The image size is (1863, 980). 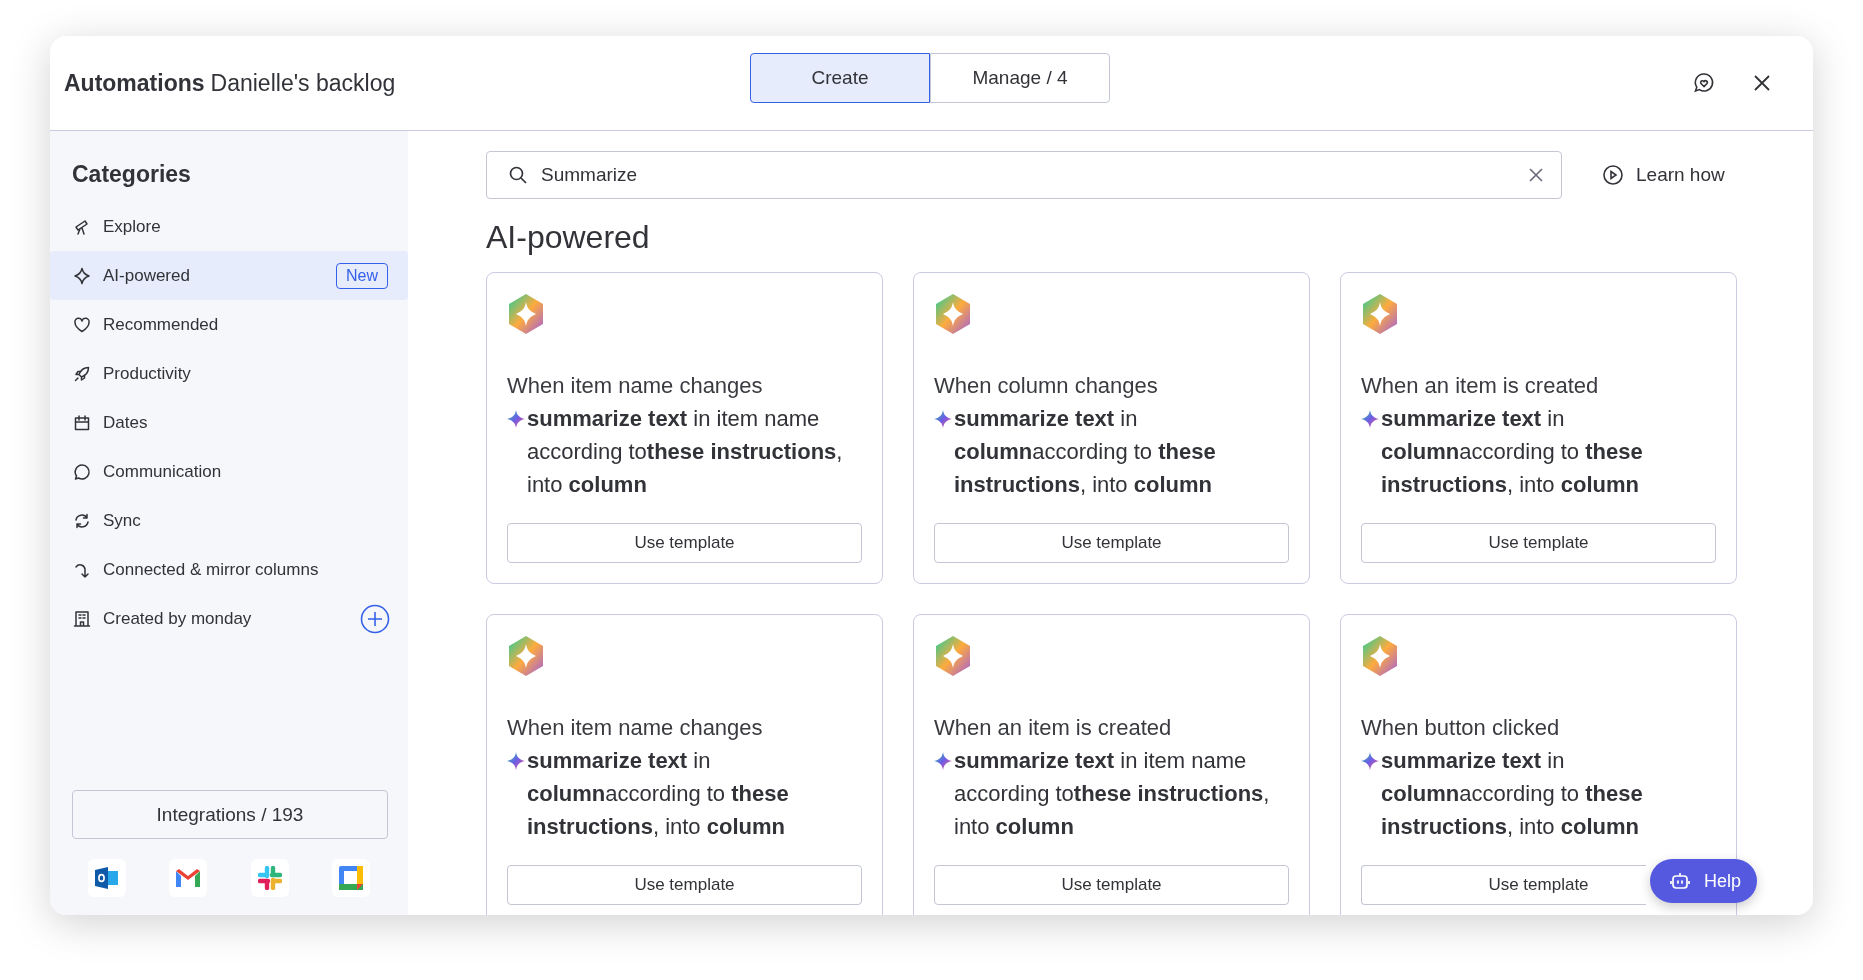 What do you see at coordinates (82, 471) in the screenshot?
I see `chat-icon` at bounding box center [82, 471].